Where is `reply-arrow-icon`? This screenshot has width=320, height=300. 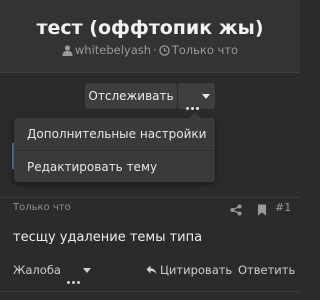
reply-arrow-icon is located at coordinates (151, 271).